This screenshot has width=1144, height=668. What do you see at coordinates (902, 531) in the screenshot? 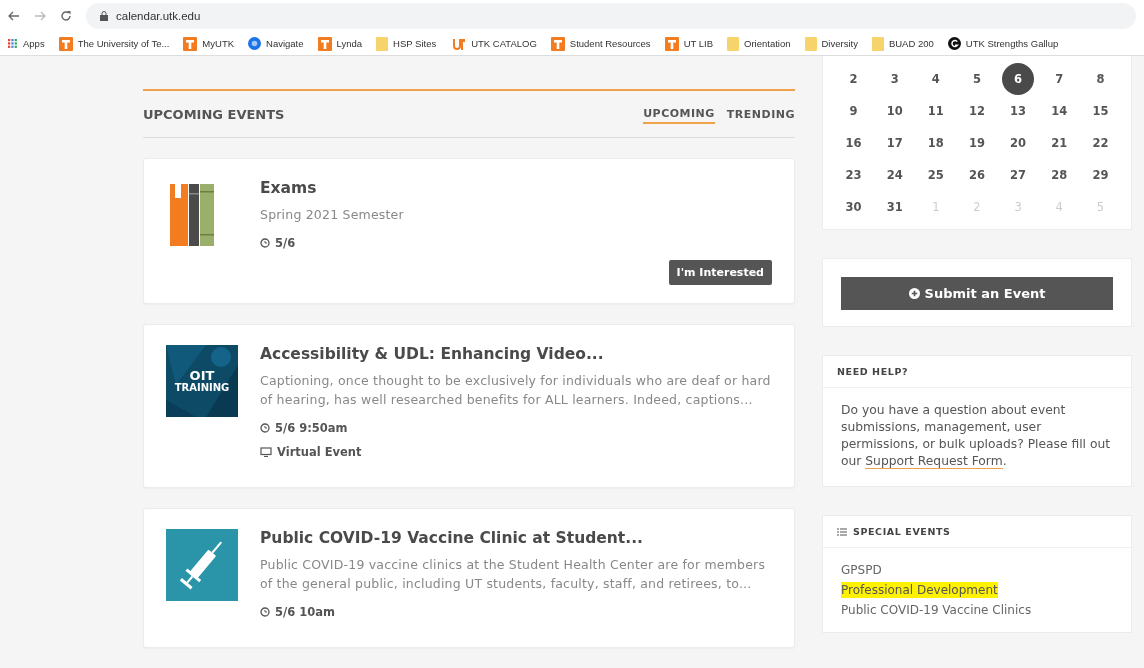
I see `panel-heading: SPECIAL EVENTS` at bounding box center [902, 531].